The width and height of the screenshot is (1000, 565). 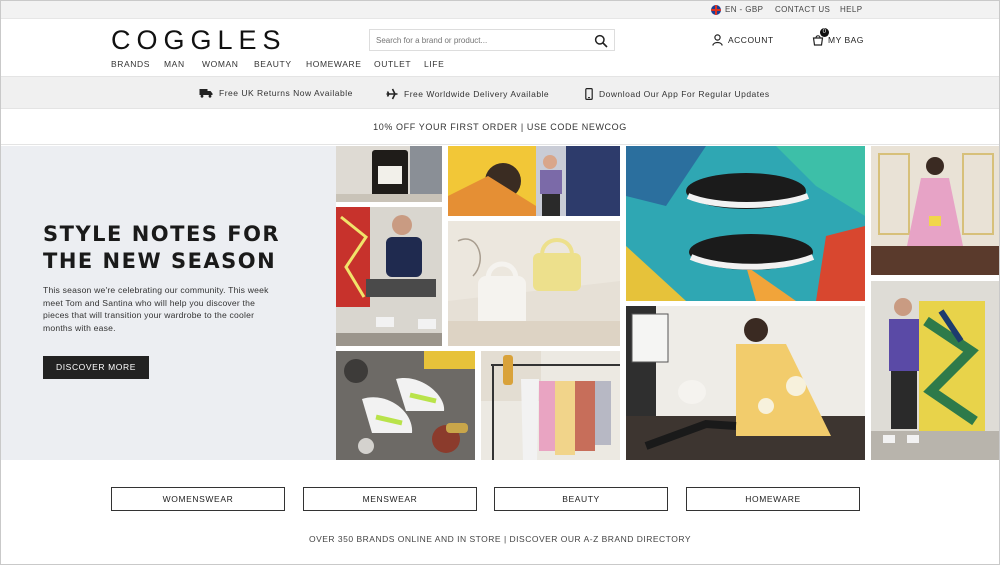 What do you see at coordinates (130, 64) in the screenshot?
I see `nav-brands: BRANDS` at bounding box center [130, 64].